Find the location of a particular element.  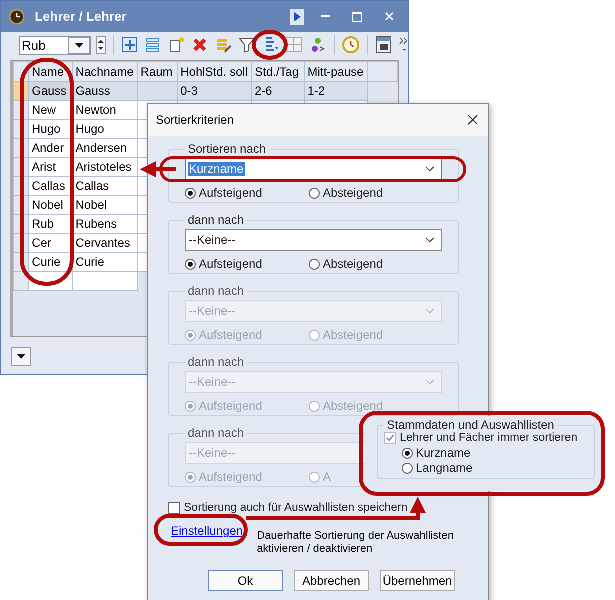

checkbox-label: Lehrer und Fächer immer sortieren is located at coordinates (489, 438).